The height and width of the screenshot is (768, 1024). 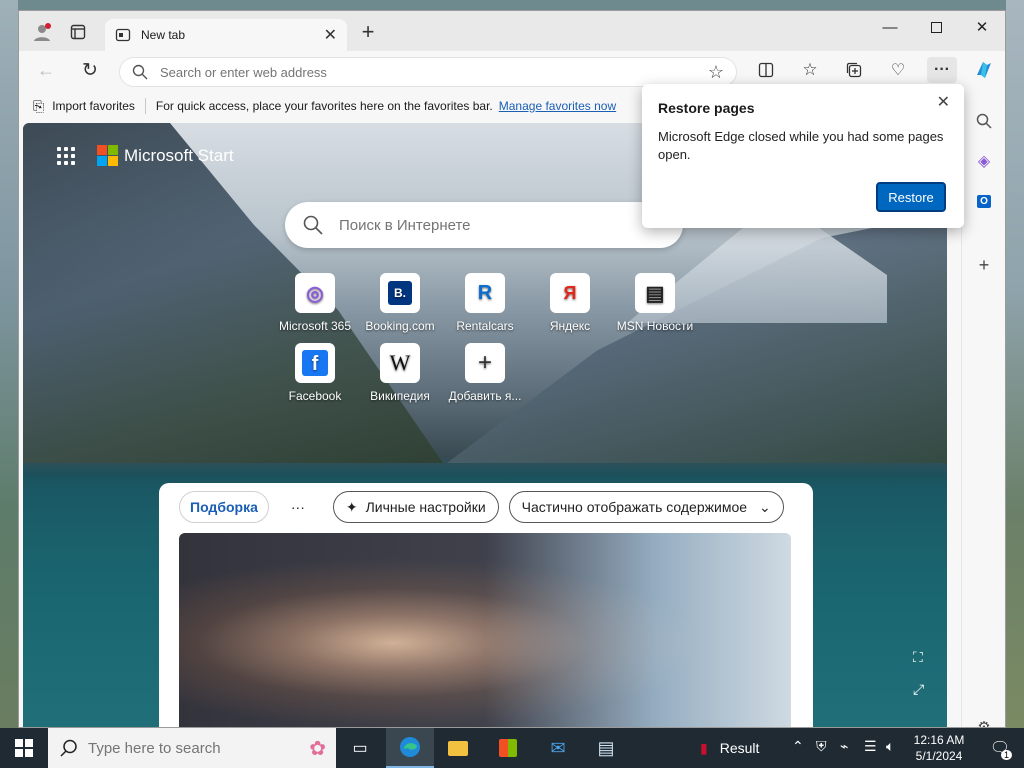 I want to click on microsoft-365-icon: ◈, so click(x=984, y=161).